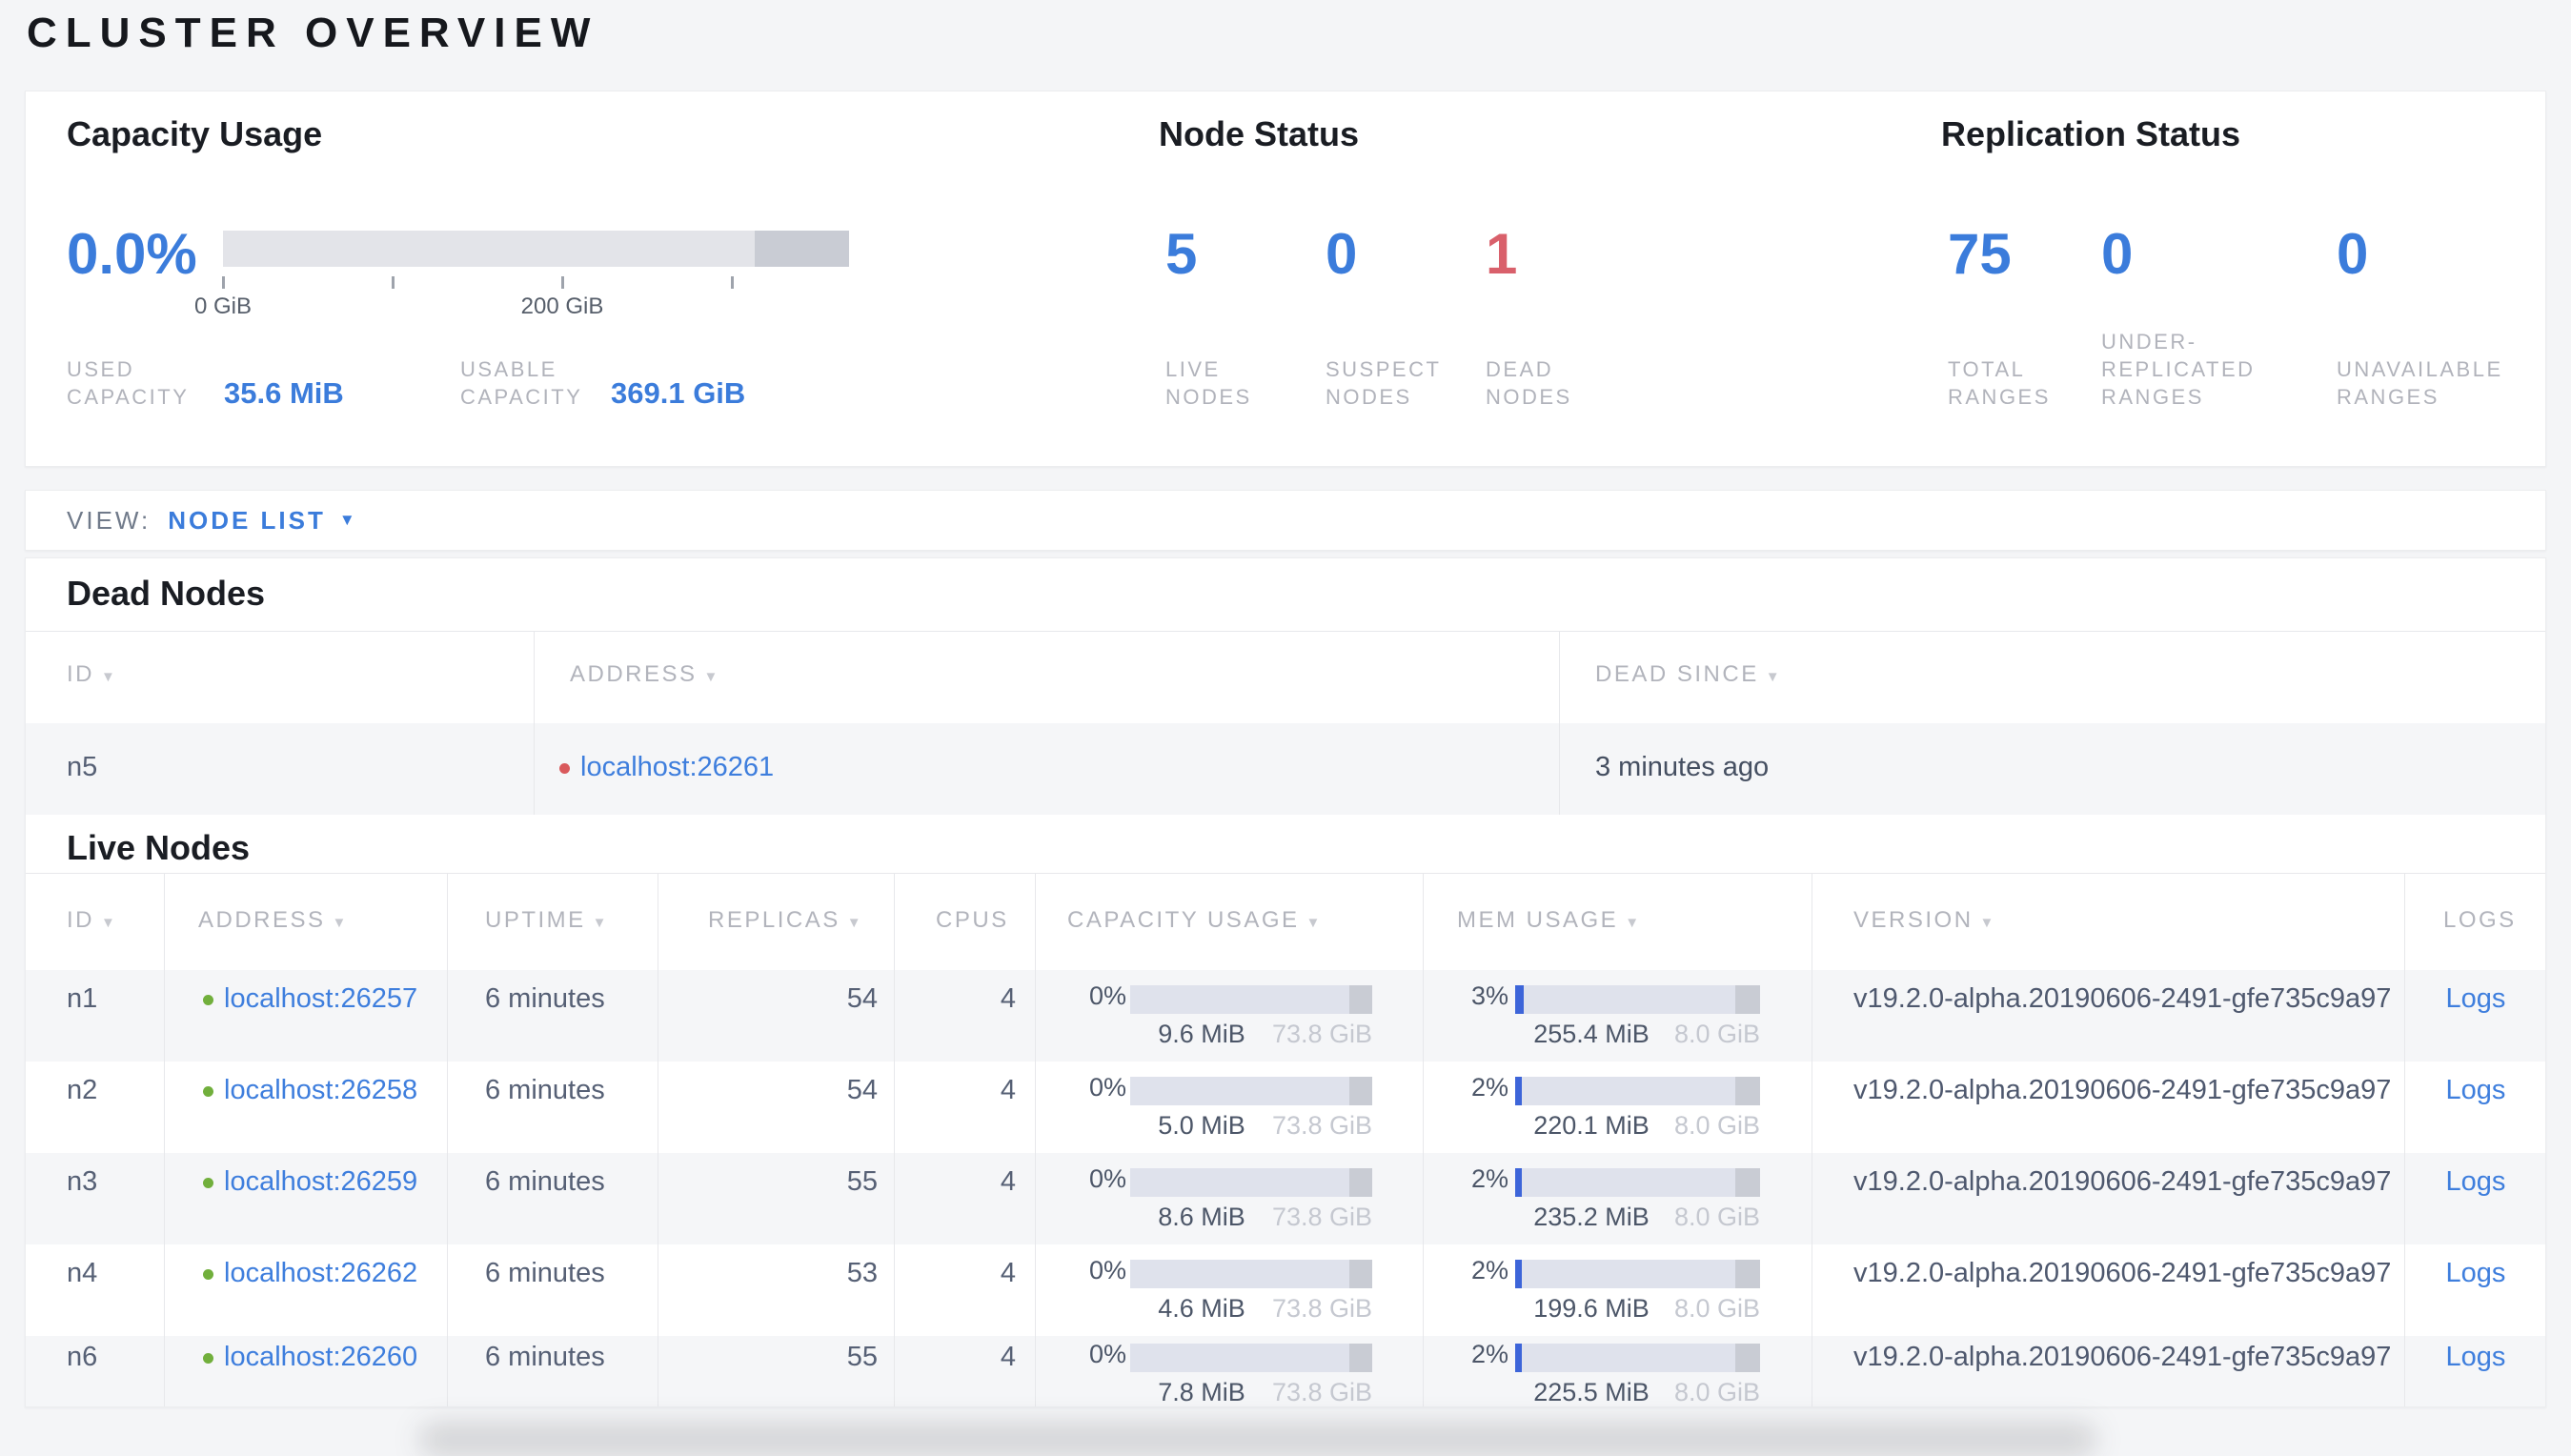  Describe the element at coordinates (1259, 133) in the screenshot. I see `node-status-heading: Node Status` at that location.